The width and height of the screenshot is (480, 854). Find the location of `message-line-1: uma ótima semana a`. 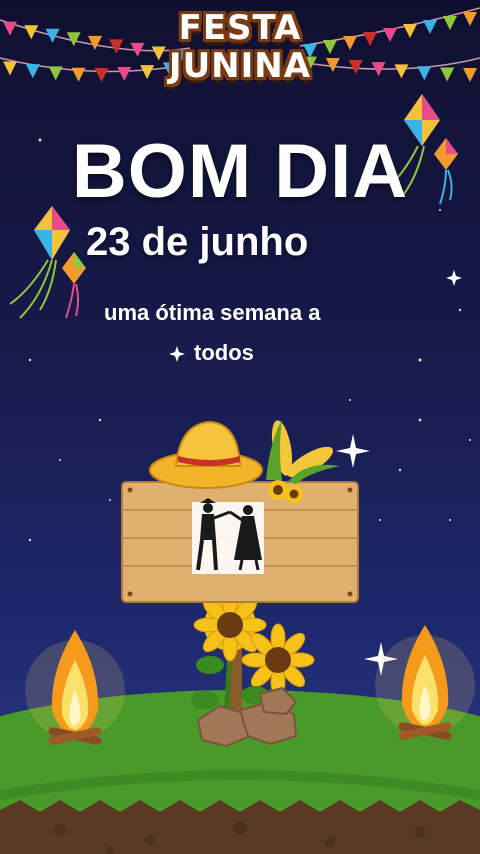

message-line-1: uma ótima semana a is located at coordinates (212, 312).